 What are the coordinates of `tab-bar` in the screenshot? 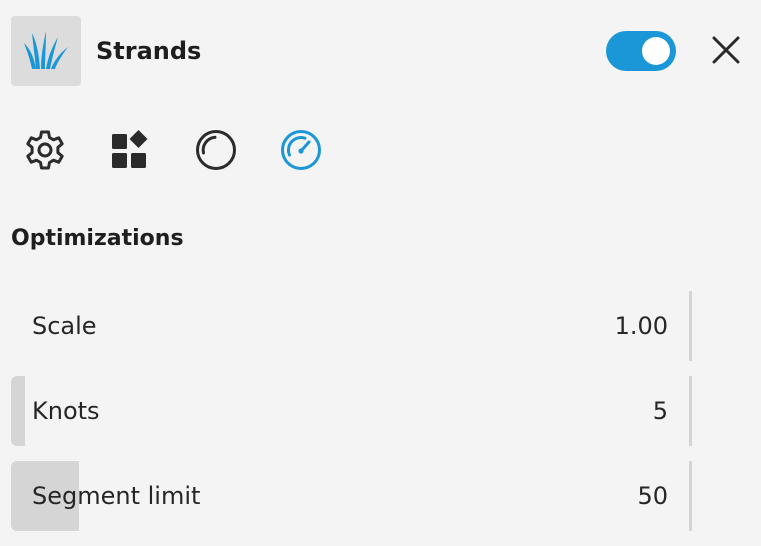 It's located at (380, 152).